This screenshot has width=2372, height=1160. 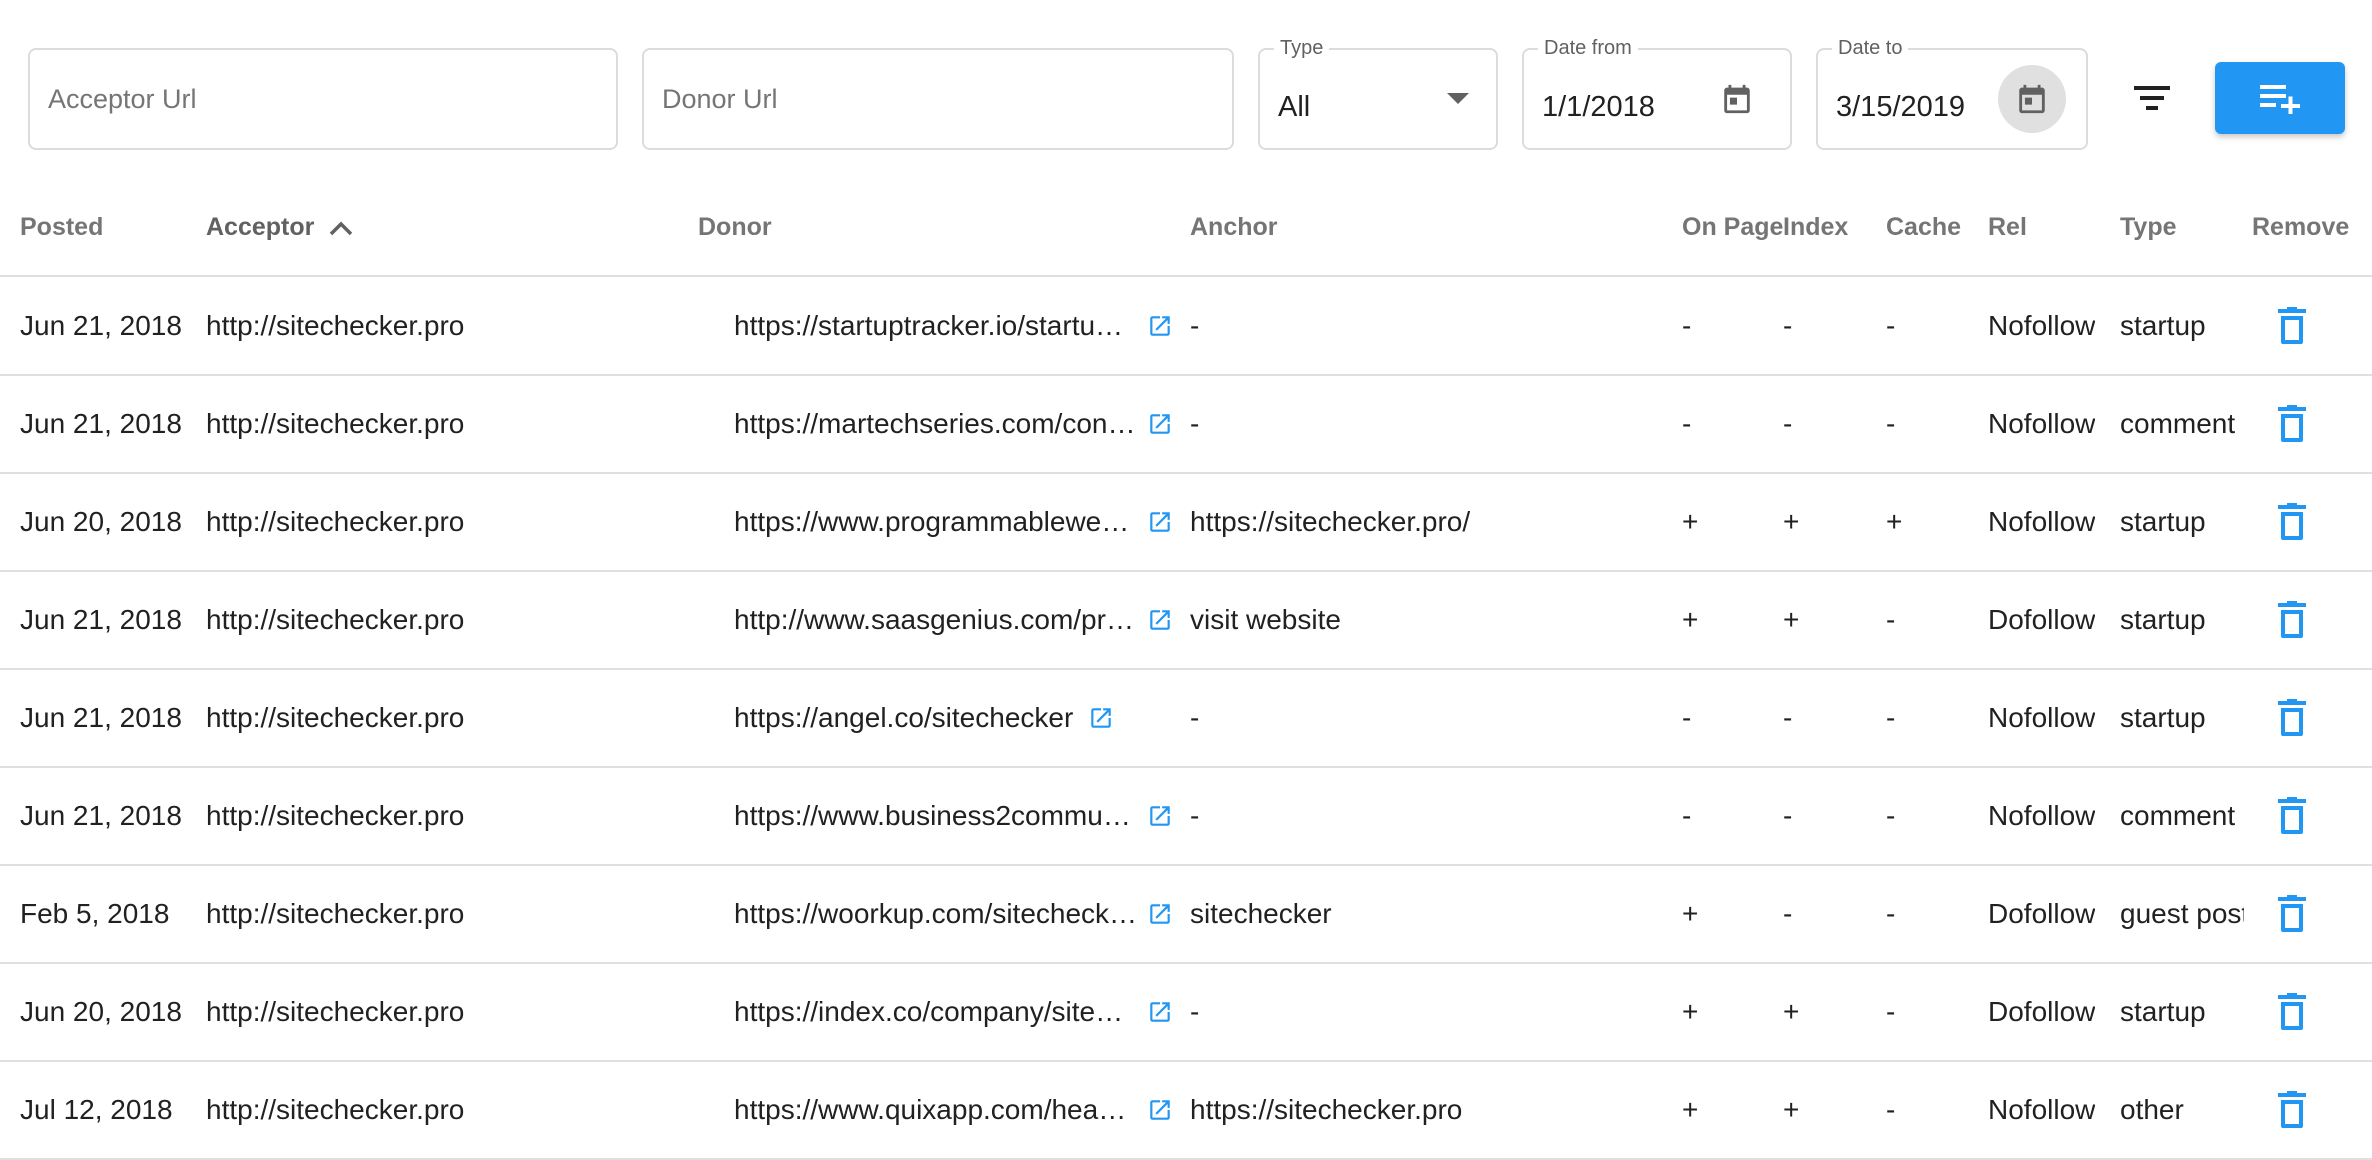 I want to click on playlist-add-icon, so click(x=2280, y=99).